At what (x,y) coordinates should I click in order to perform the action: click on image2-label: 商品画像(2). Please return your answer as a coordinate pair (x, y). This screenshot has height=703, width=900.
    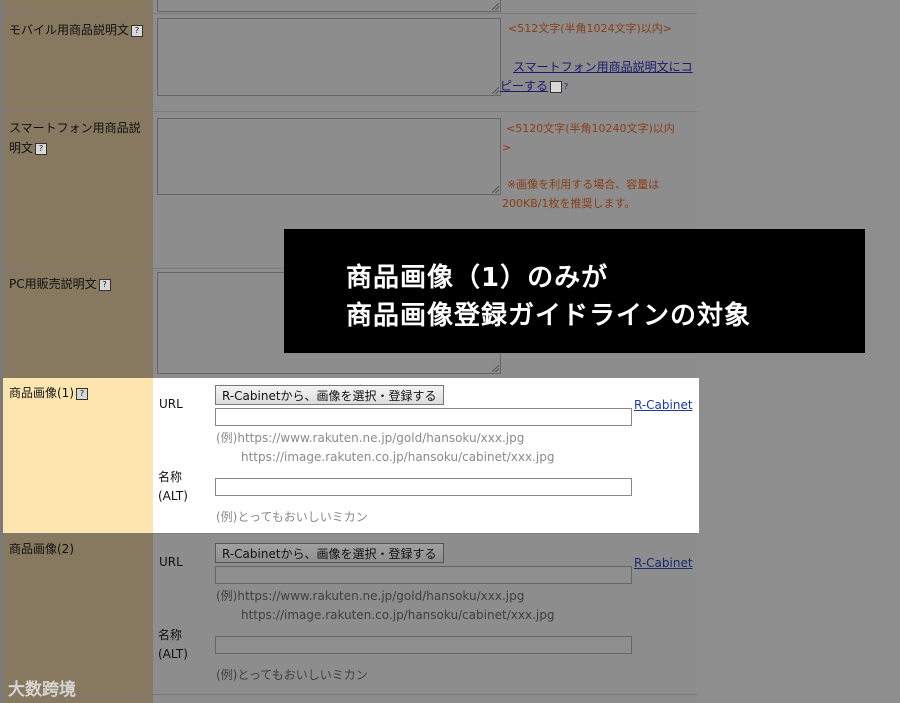
    Looking at the image, I should click on (41, 549).